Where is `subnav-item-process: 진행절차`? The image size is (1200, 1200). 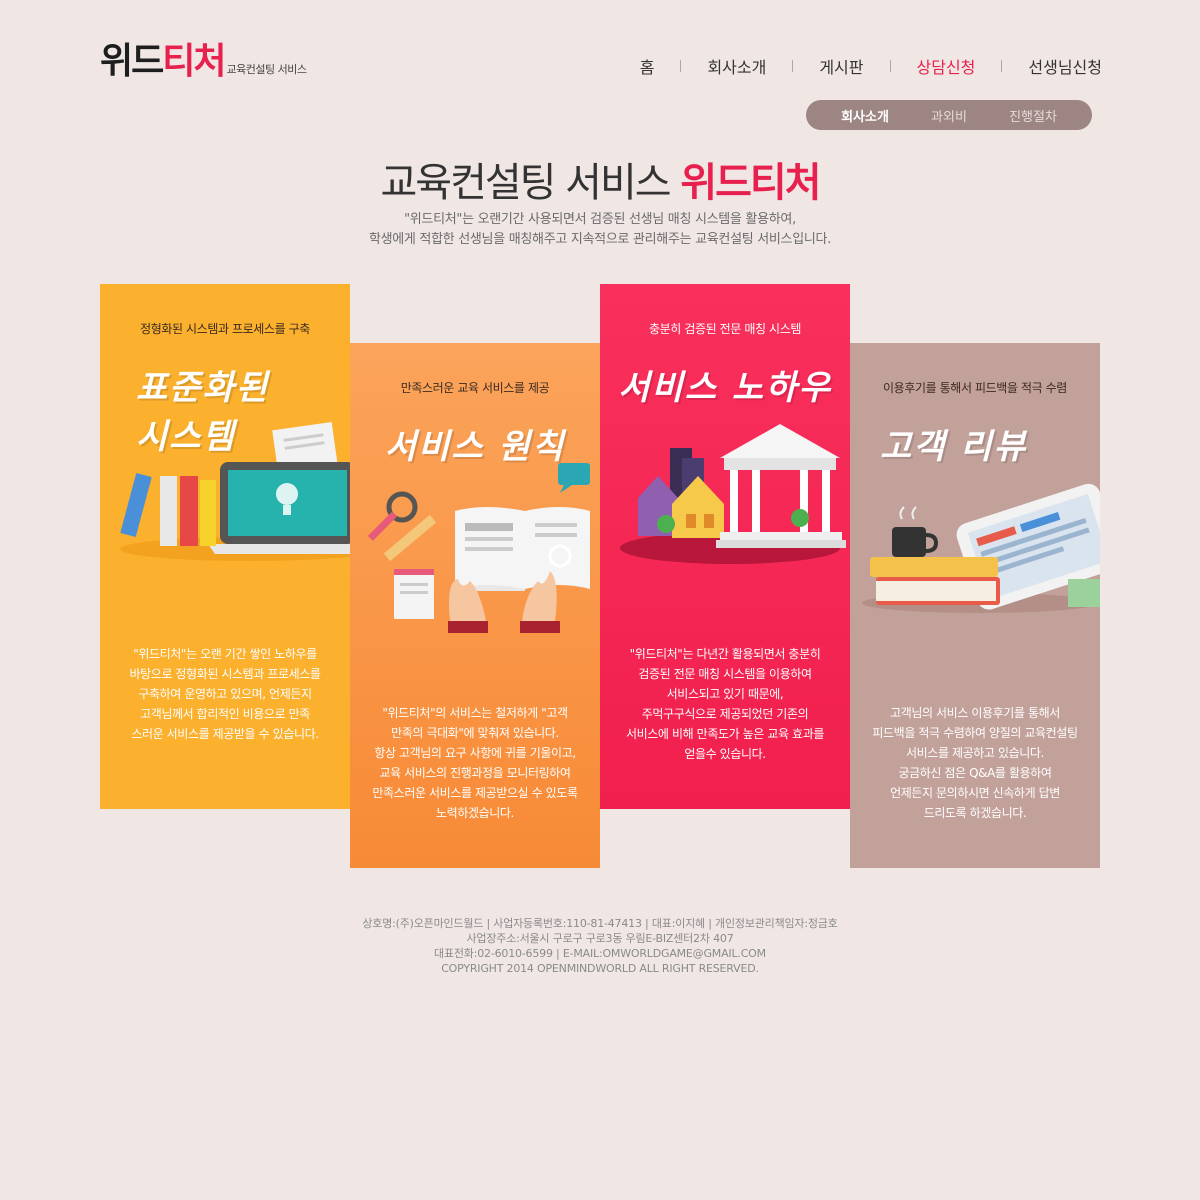 subnav-item-process: 진행절차 is located at coordinates (1033, 115).